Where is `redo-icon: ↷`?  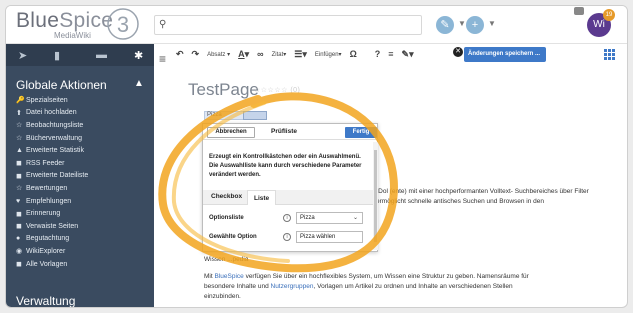
redo-icon: ↷ is located at coordinates (196, 54).